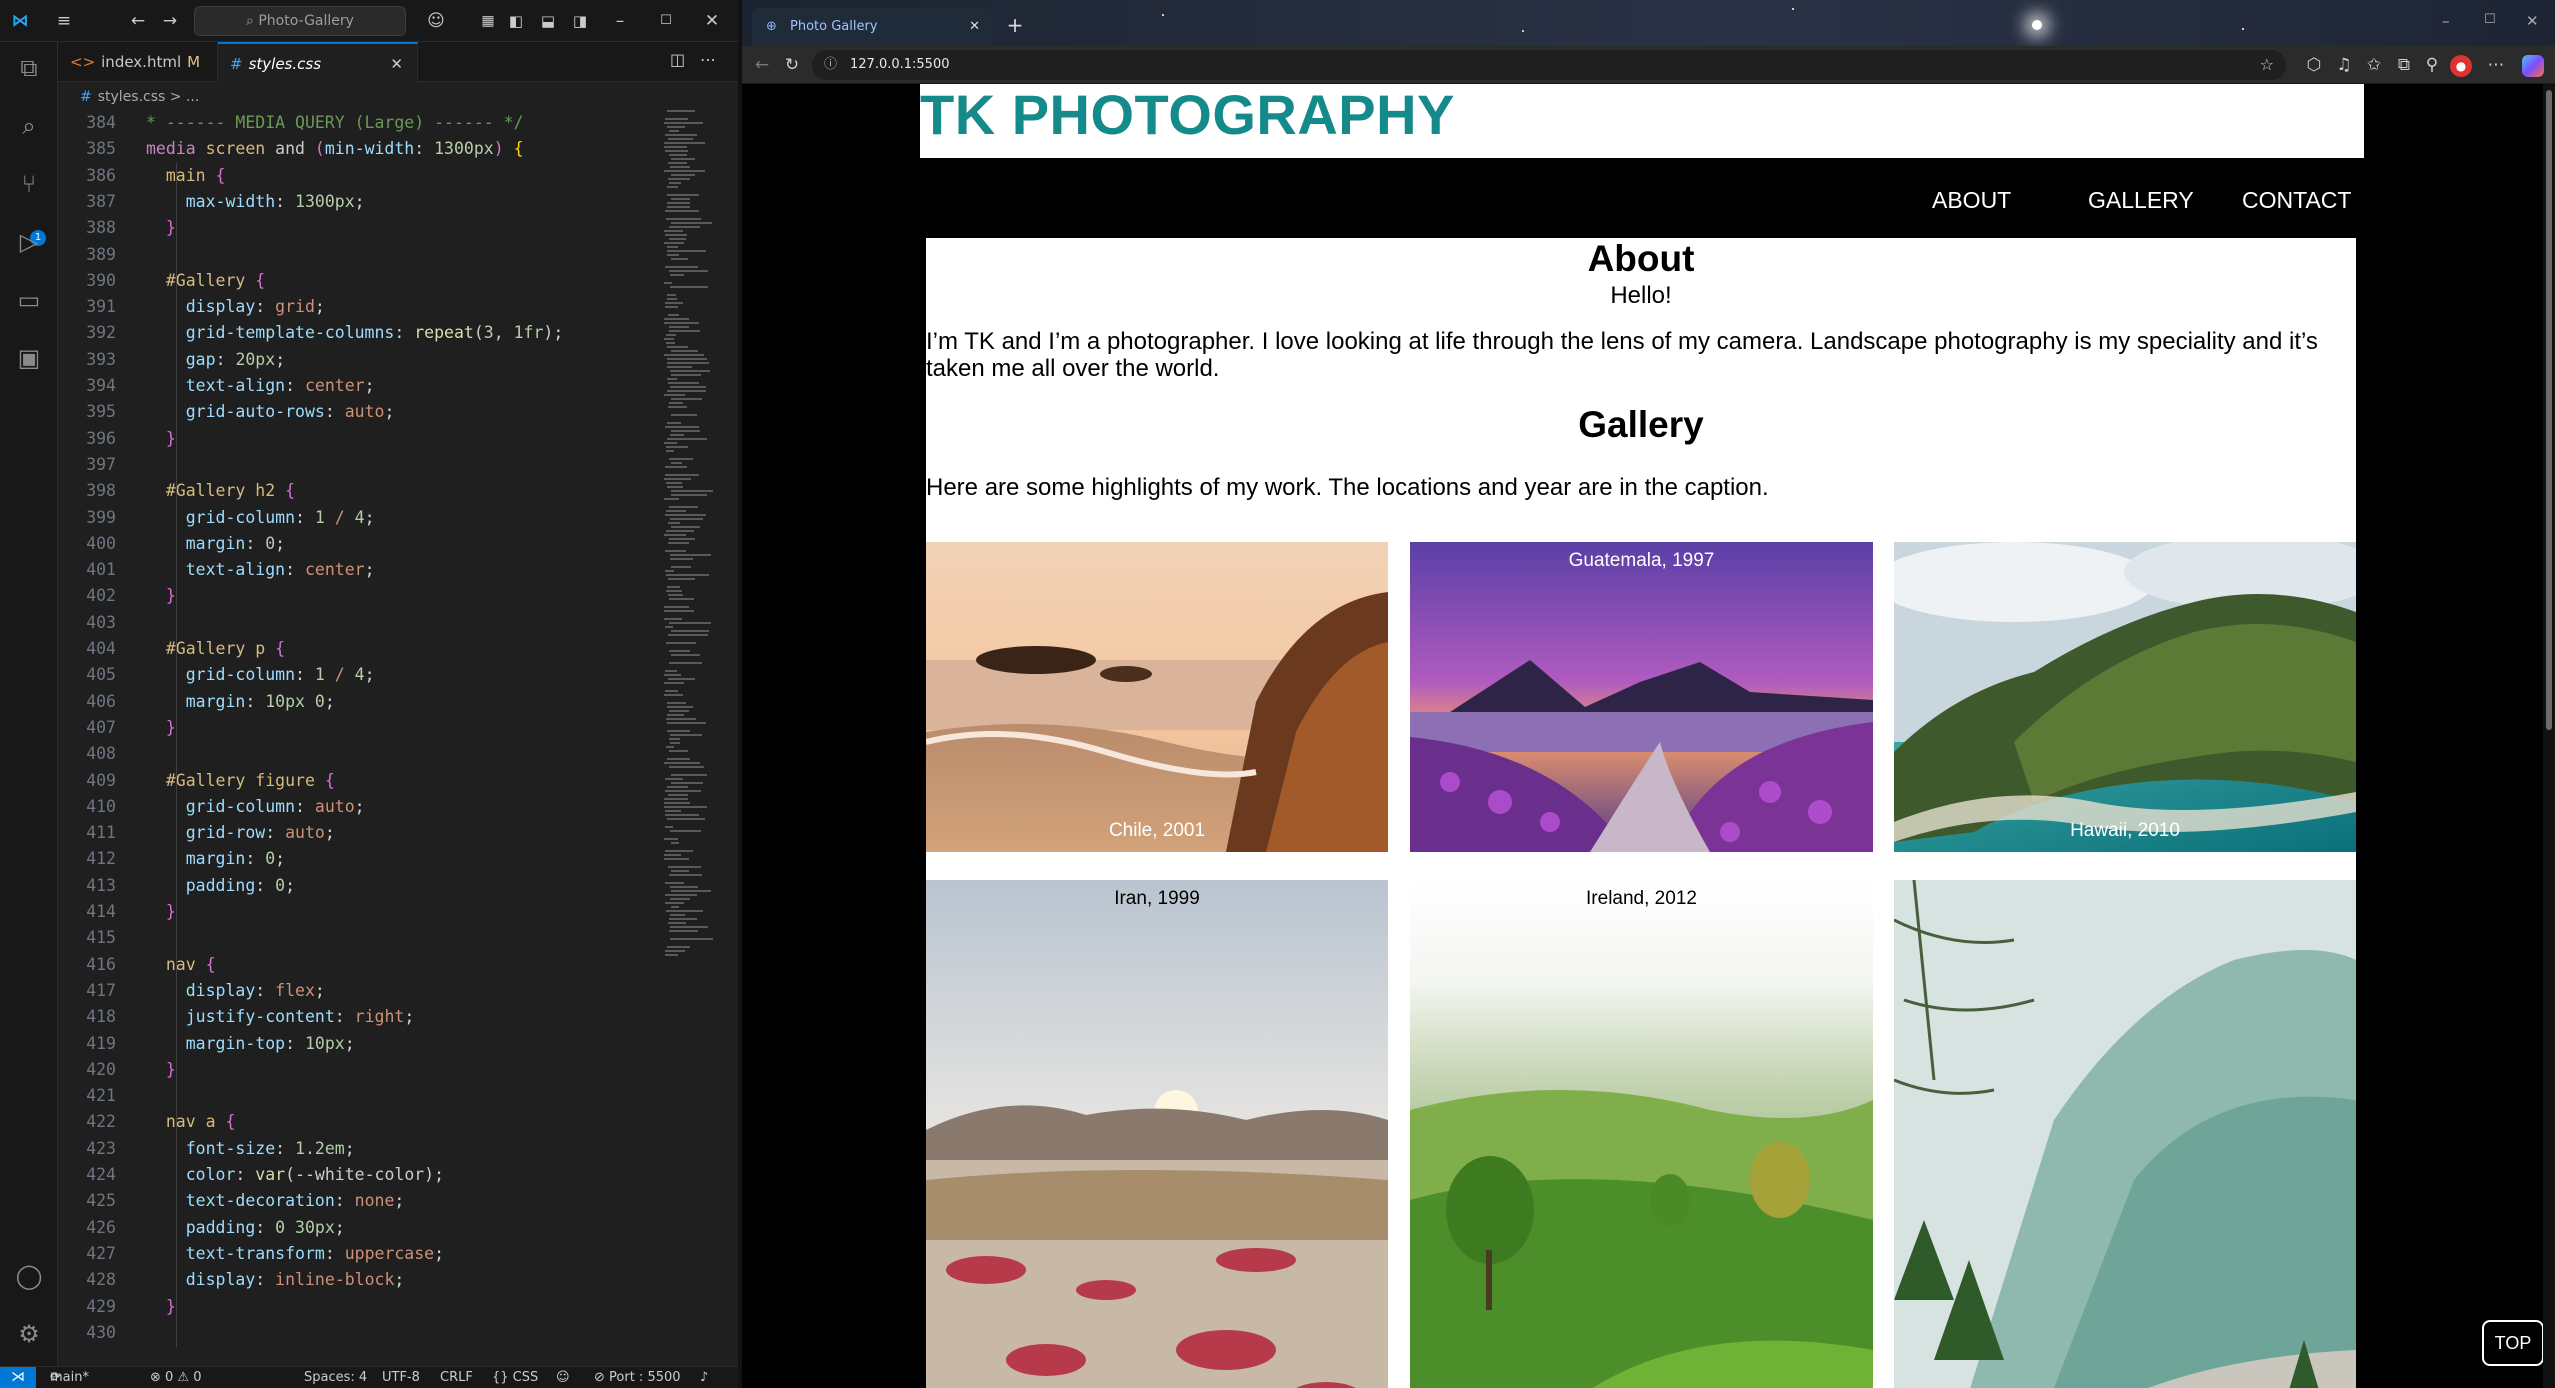 Image resolution: width=2555 pixels, height=1388 pixels. Describe the element at coordinates (515, 1377) in the screenshot. I see `language-status: {} CSS` at that location.